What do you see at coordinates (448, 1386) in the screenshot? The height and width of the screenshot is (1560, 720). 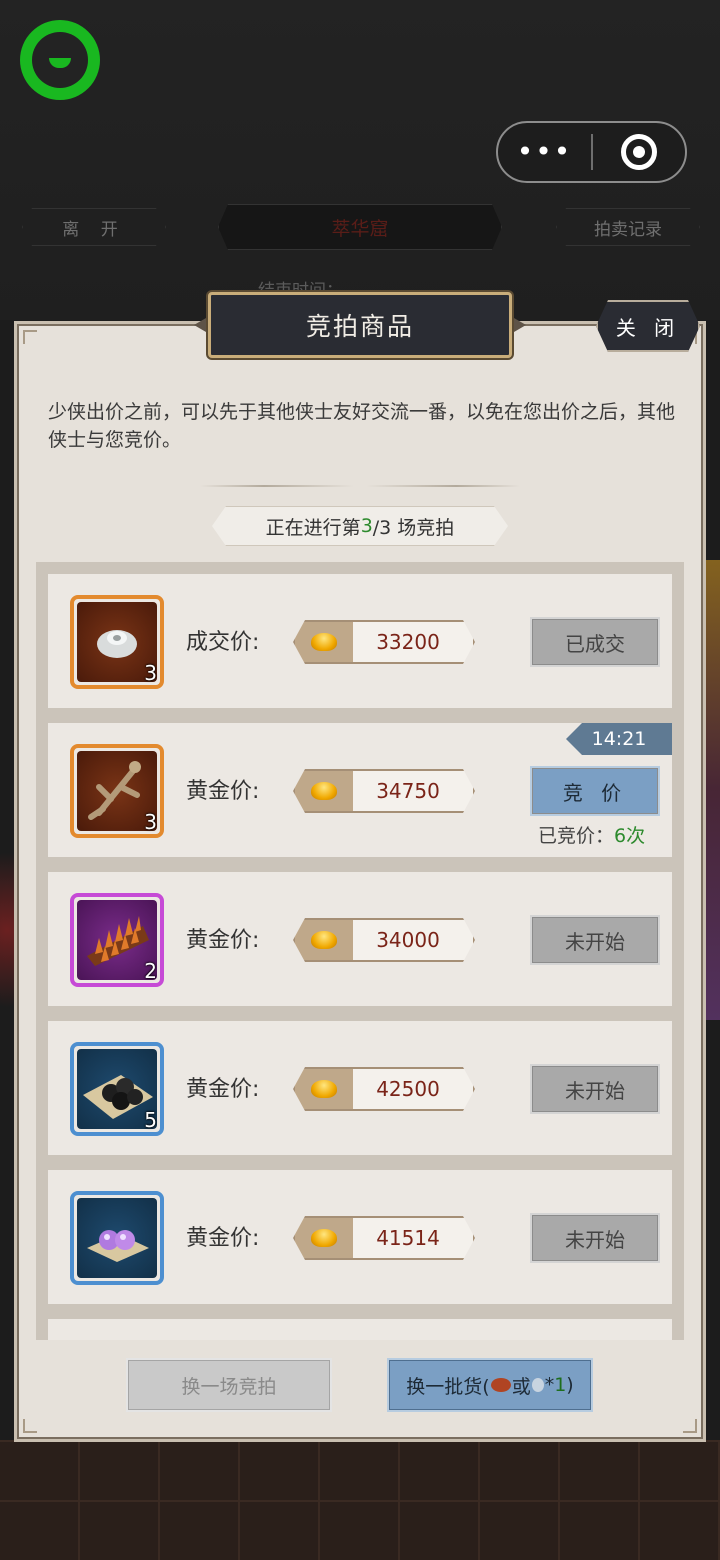 I see `refresh-label: 换一批货(` at bounding box center [448, 1386].